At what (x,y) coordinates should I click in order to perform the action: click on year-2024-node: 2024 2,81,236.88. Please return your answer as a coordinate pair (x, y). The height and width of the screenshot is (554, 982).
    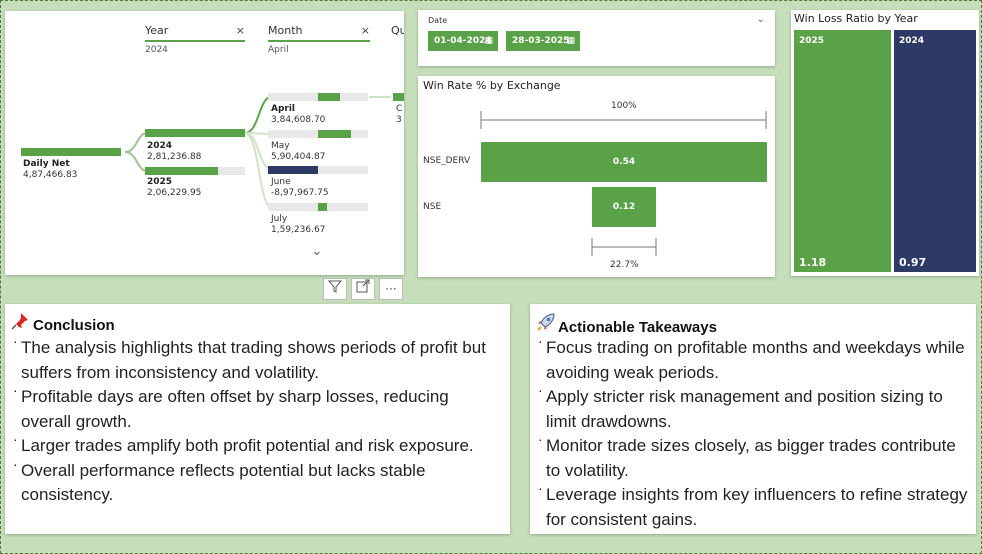
    Looking at the image, I should click on (174, 152).